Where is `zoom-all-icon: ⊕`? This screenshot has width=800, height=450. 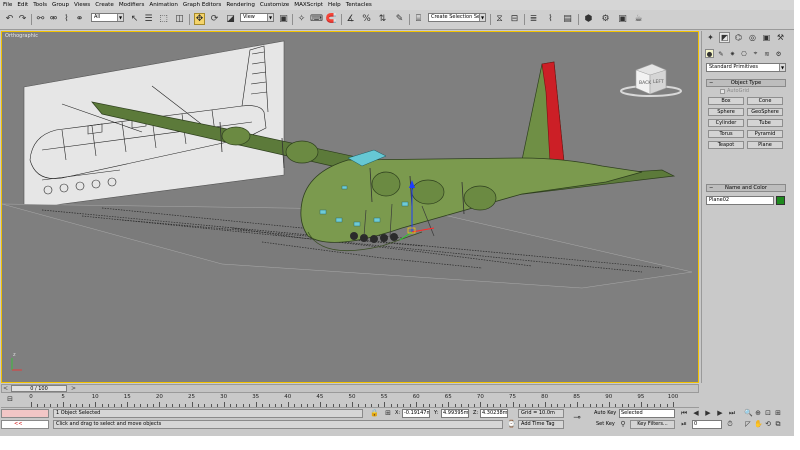 zoom-all-icon: ⊕ is located at coordinates (758, 413).